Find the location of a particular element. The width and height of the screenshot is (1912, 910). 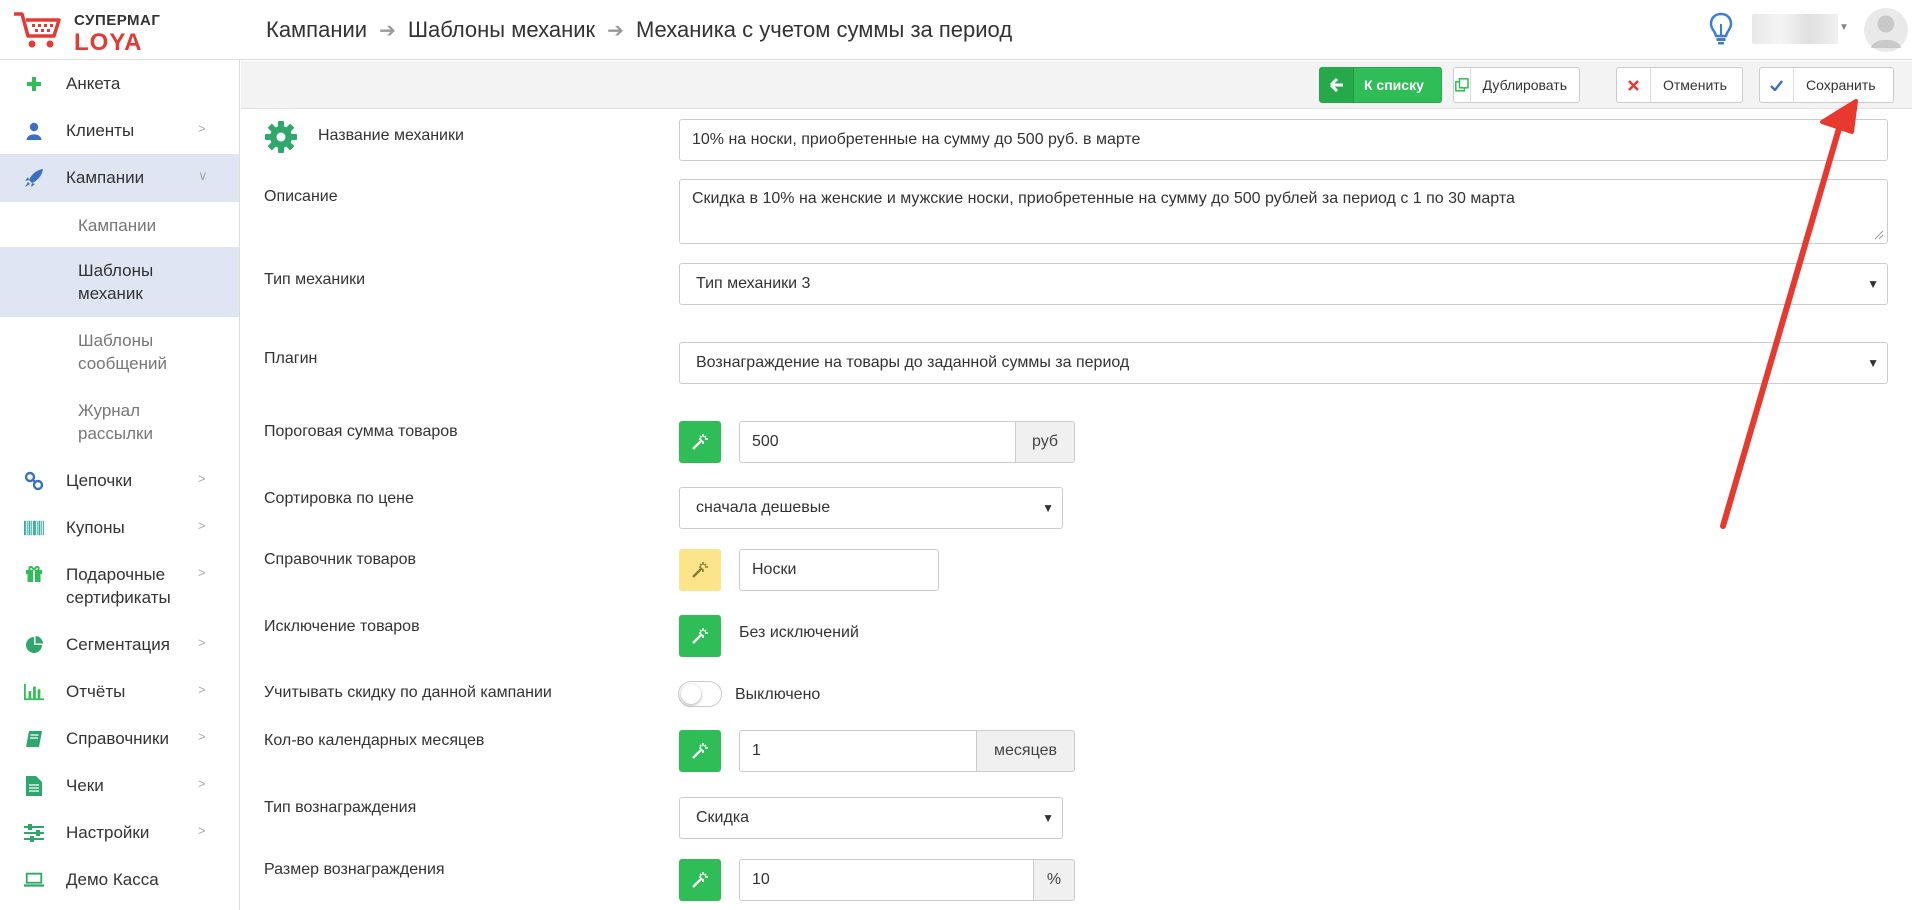

sidebar-item-directories: Справочники > is located at coordinates (119, 738).